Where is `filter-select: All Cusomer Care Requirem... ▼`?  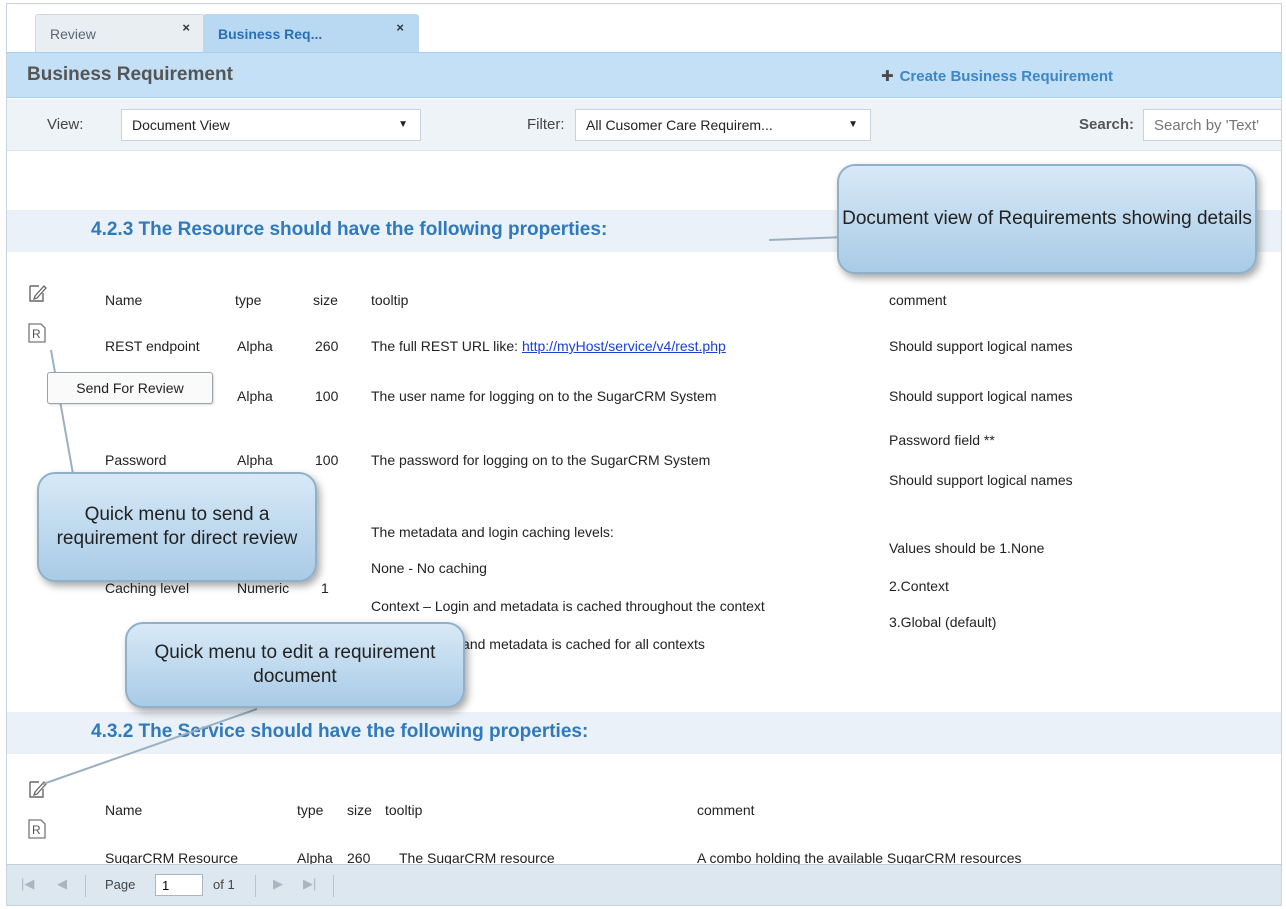 filter-select: All Cusomer Care Requirem... ▼ is located at coordinates (723, 125).